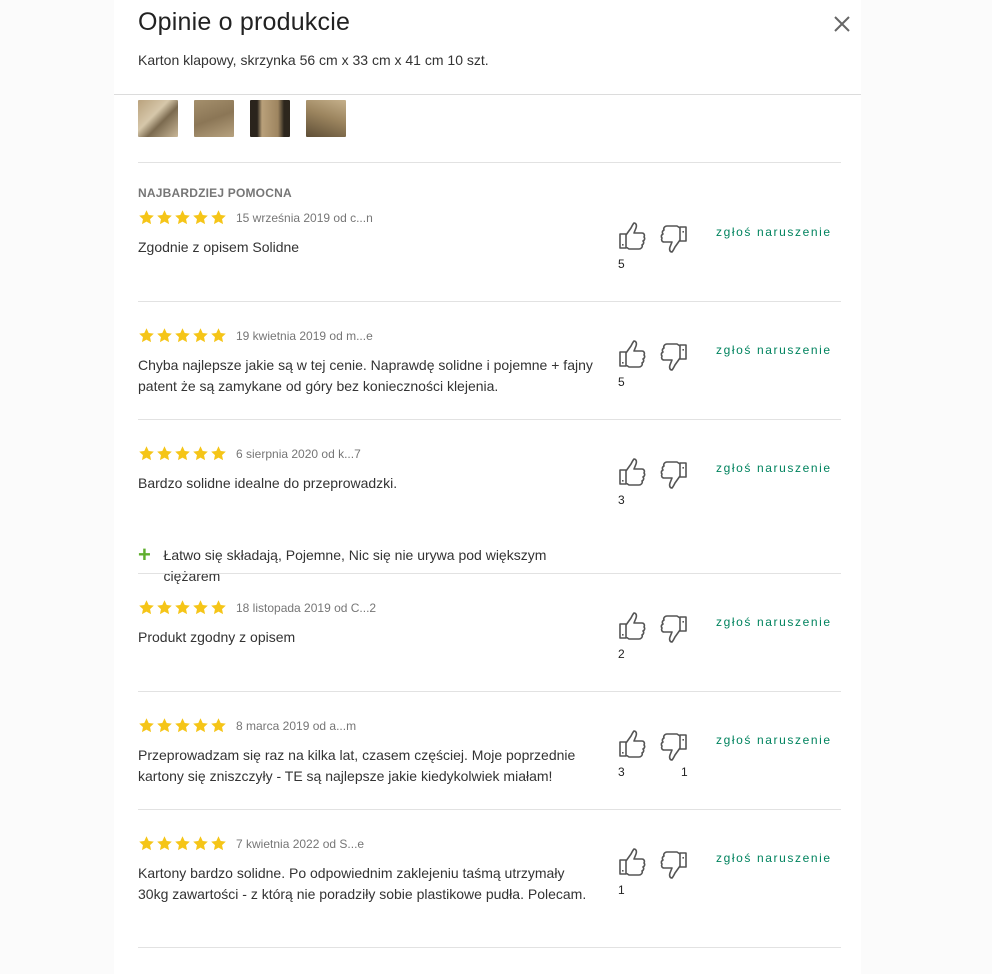  I want to click on helpful-count: 1, so click(621, 890).